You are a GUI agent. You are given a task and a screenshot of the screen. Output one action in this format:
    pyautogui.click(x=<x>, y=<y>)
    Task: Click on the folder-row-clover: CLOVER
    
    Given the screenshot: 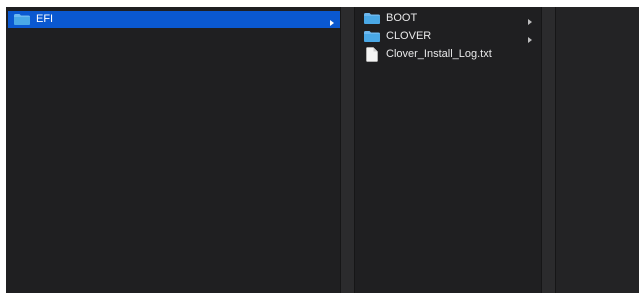 What is the action you would take?
    pyautogui.click(x=448, y=36)
    